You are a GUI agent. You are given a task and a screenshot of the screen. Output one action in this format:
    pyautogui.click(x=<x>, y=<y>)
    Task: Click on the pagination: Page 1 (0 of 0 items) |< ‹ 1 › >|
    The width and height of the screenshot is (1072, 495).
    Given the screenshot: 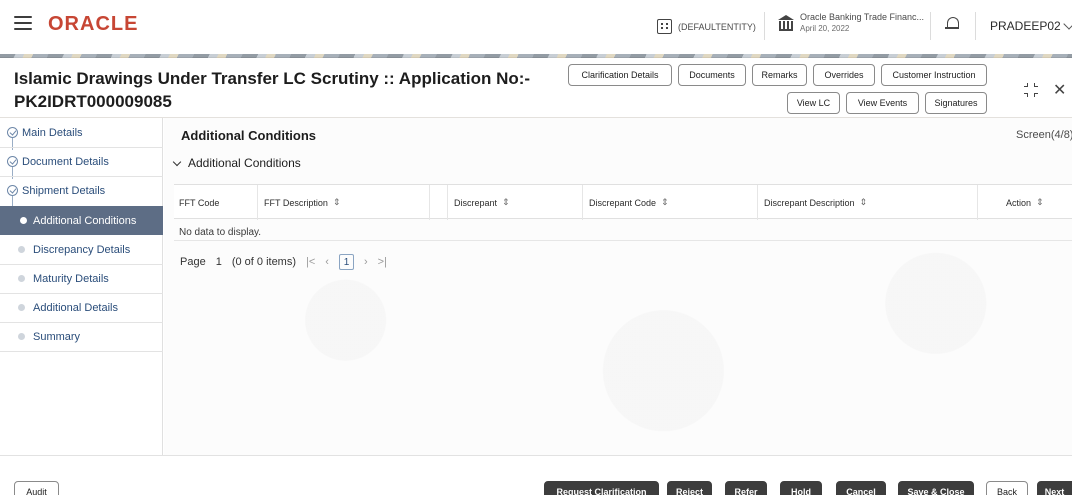 What is the action you would take?
    pyautogui.click(x=283, y=262)
    